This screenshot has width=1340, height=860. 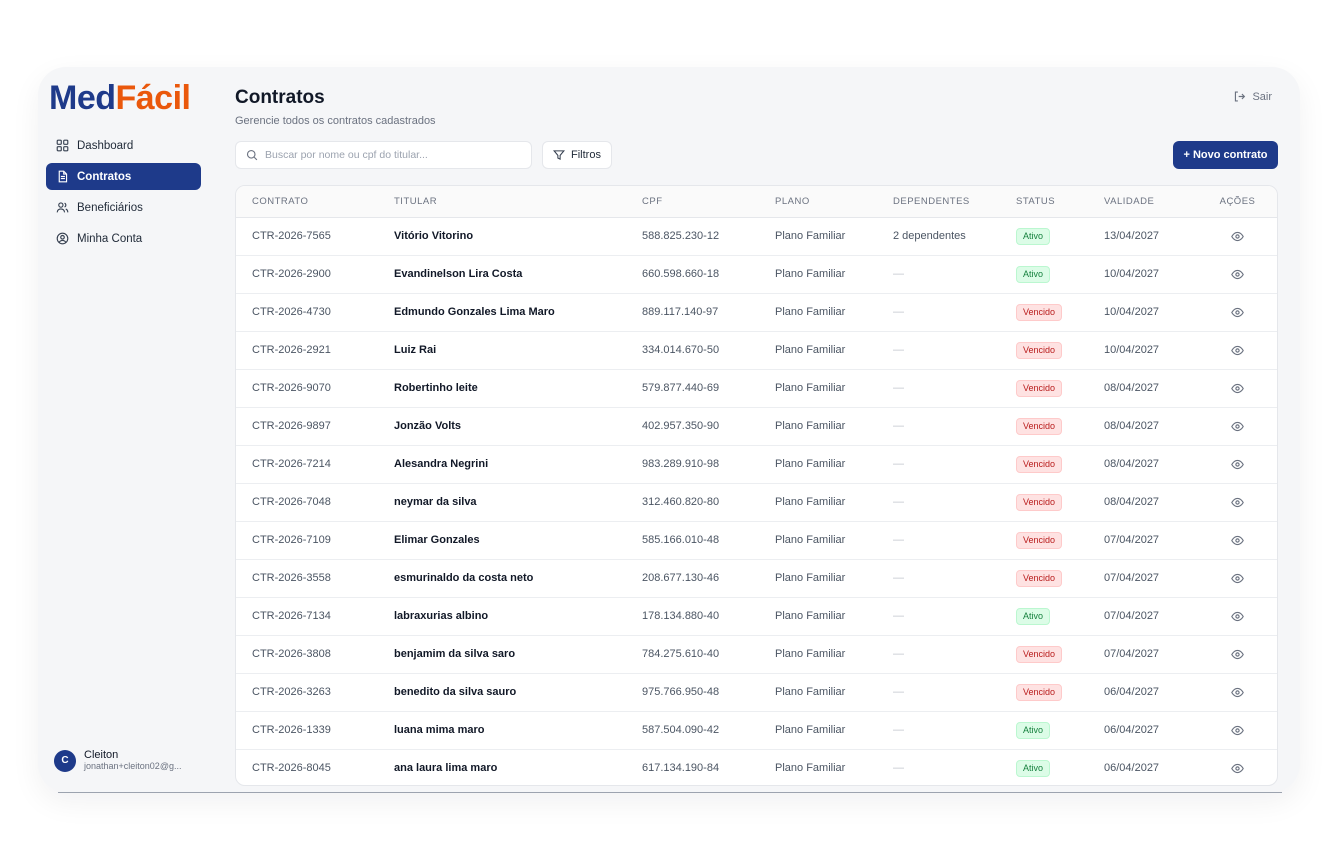 I want to click on sidebar-item-contratos: Contratos, so click(x=123, y=176).